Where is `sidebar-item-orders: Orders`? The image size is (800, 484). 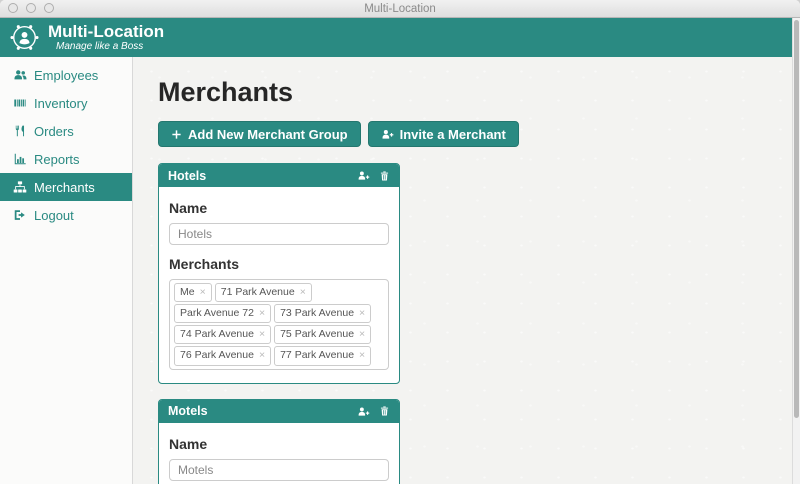 sidebar-item-orders: Orders is located at coordinates (66, 131).